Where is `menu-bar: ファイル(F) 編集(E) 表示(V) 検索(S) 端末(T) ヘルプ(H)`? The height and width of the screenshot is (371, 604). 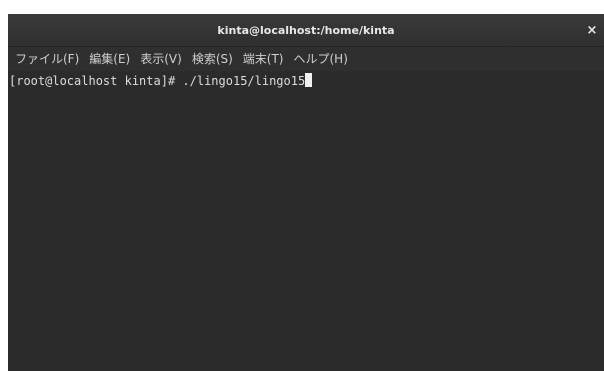 menu-bar: ファイル(F) 編集(E) 表示(V) 検索(S) 端末(T) ヘルプ(H) is located at coordinates (306, 59).